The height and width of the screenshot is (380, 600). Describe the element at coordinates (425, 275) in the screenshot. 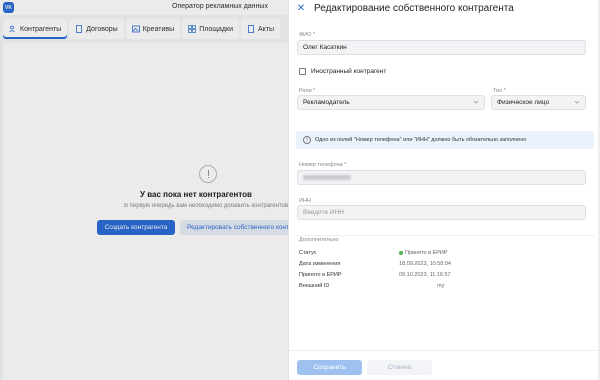

I see `accepted-date-value: 09.10.2023, 11:16:57` at that location.